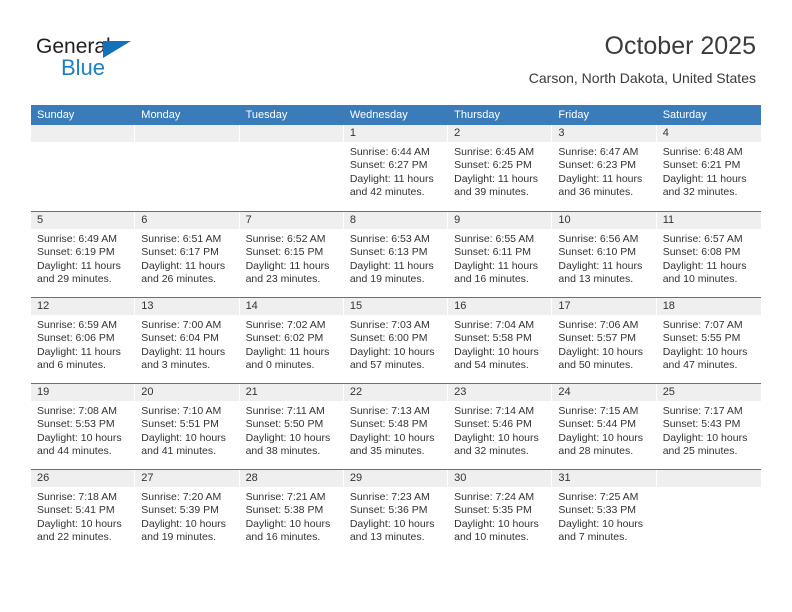  I want to click on daylight-text-line2: and 35 minutes., so click(387, 451).